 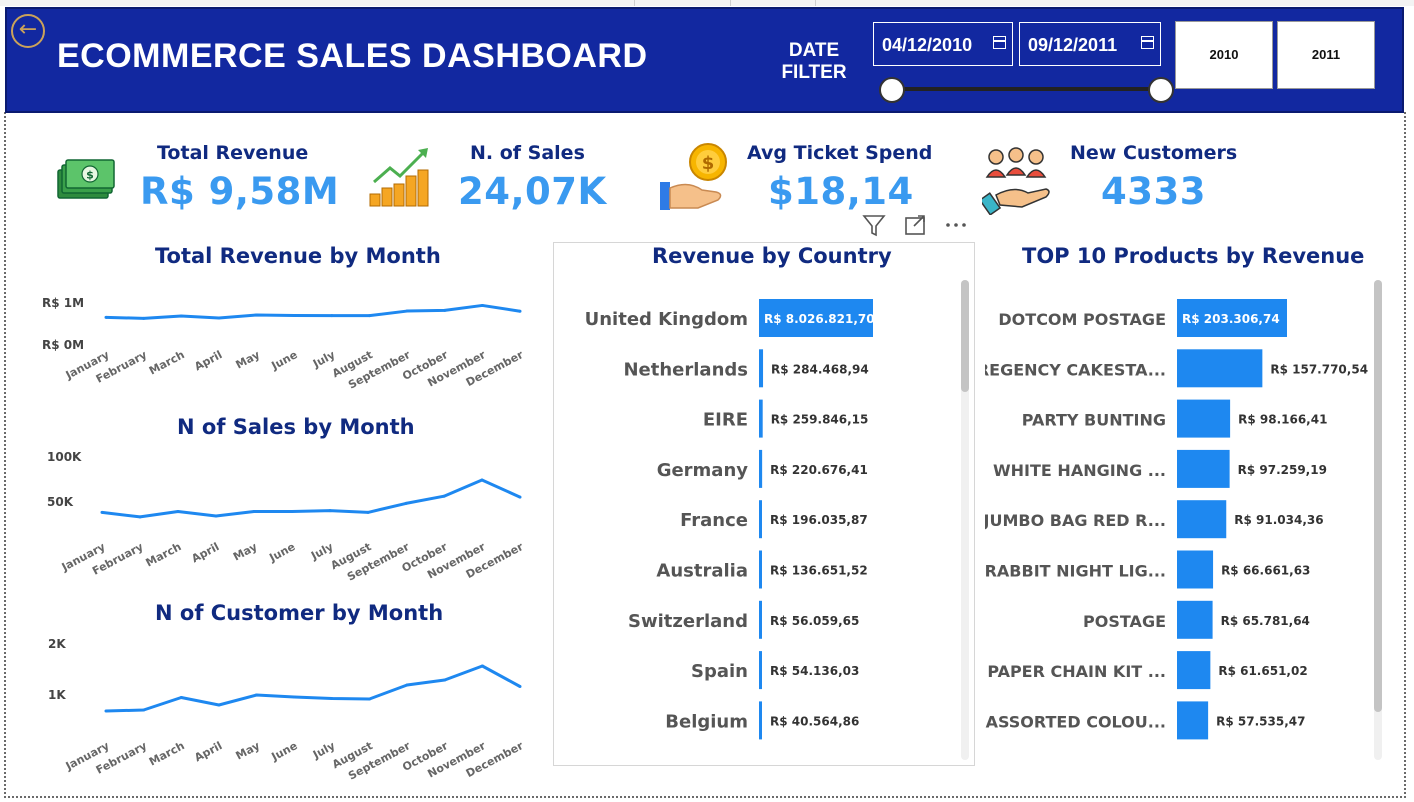 What do you see at coordinates (248, 750) in the screenshot?
I see `x-tick-label: May` at bounding box center [248, 750].